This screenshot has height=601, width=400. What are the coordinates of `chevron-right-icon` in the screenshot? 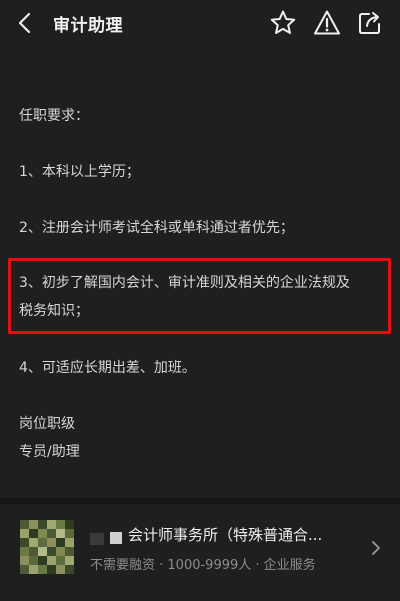 It's located at (376, 548).